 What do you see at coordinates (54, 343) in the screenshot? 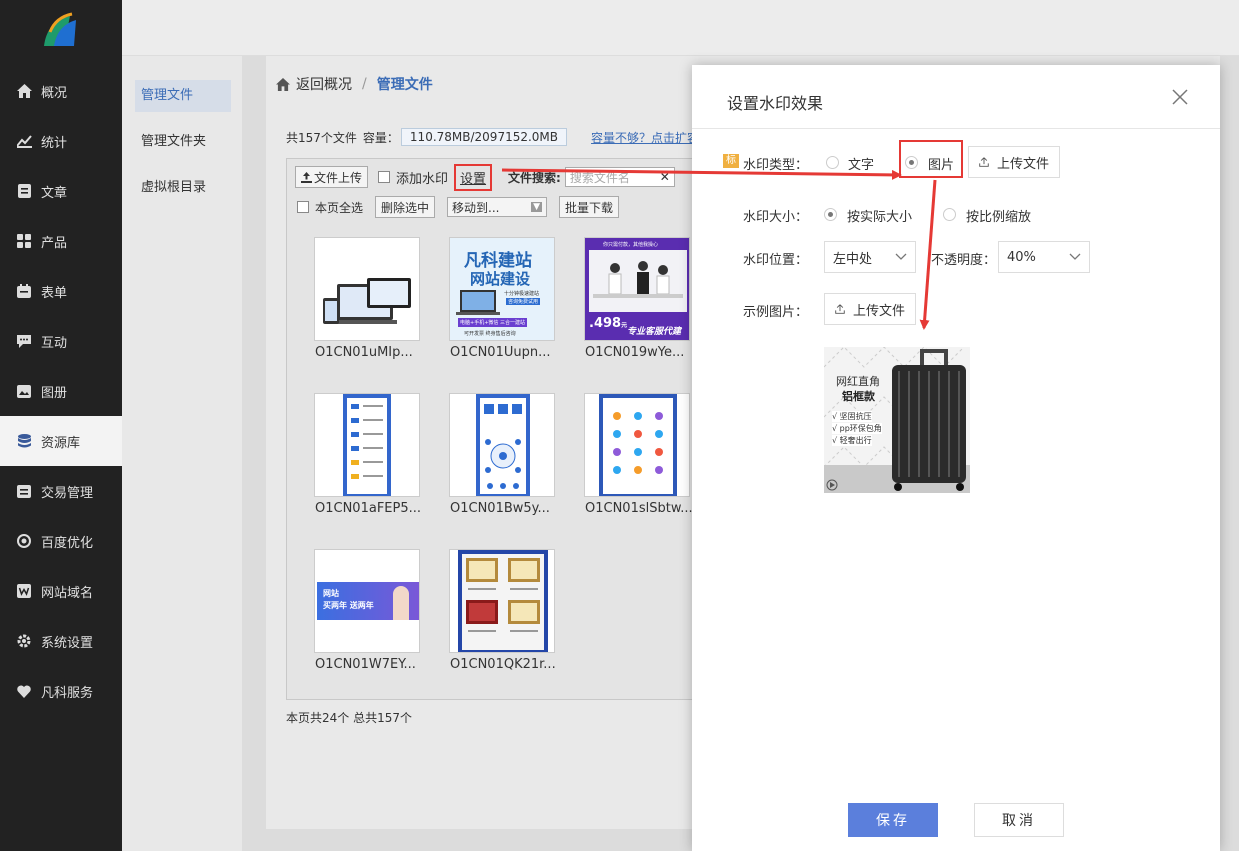
I see `nav-label: 互动` at bounding box center [54, 343].